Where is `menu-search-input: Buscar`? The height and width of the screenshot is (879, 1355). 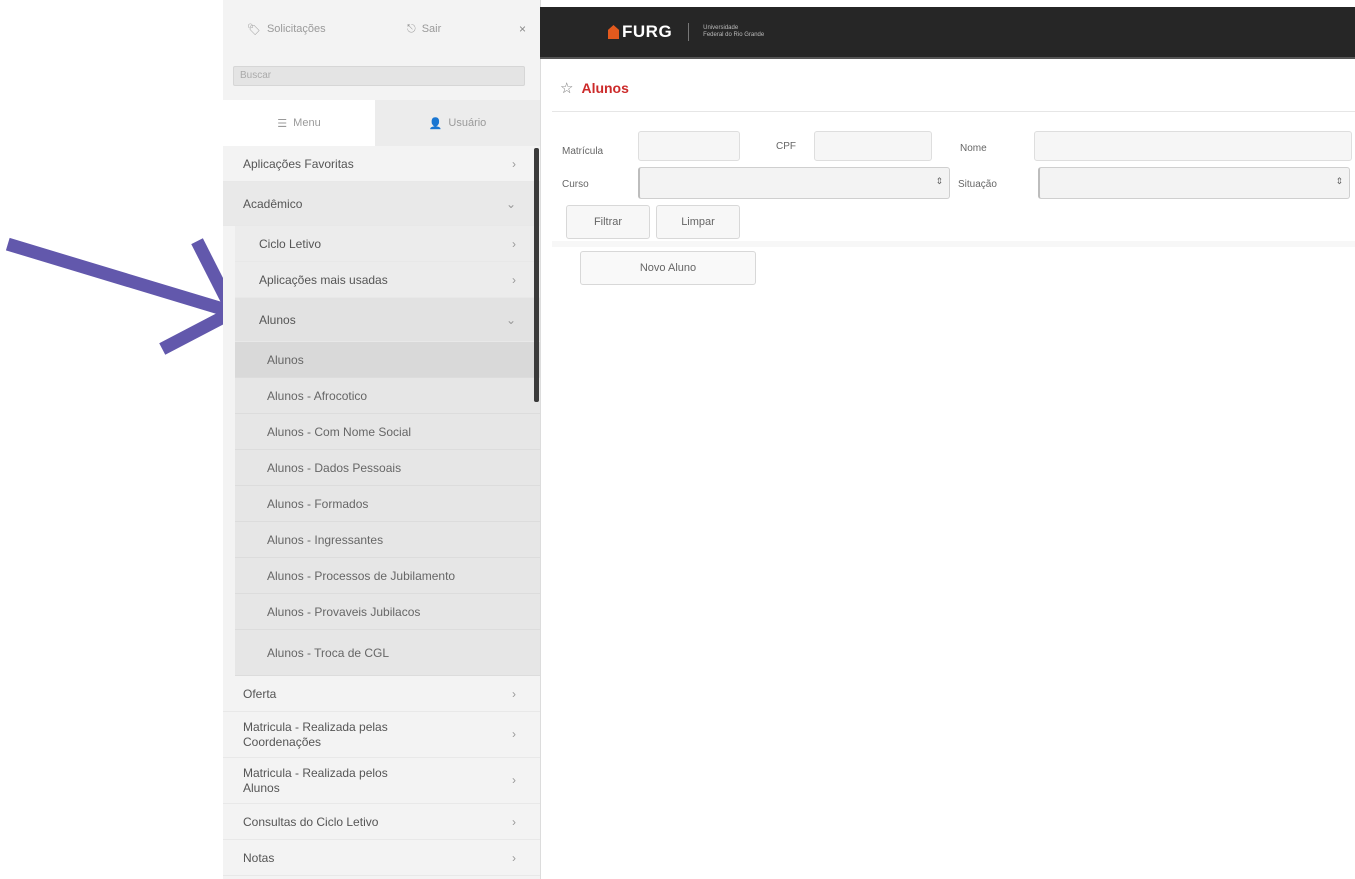 menu-search-input: Buscar is located at coordinates (379, 76).